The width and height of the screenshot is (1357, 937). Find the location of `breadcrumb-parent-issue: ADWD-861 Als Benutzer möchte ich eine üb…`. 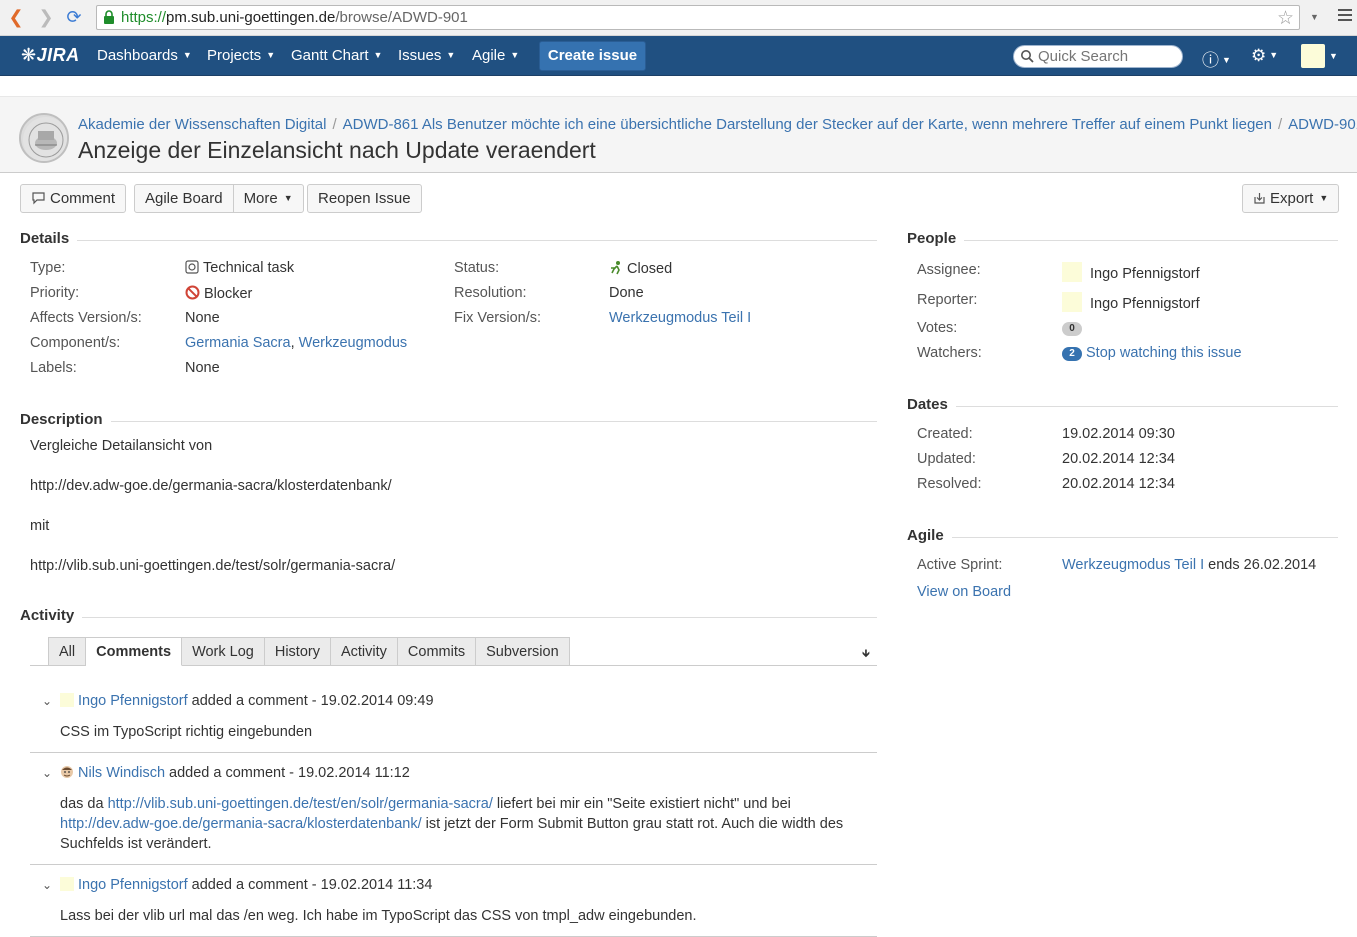

breadcrumb-parent-issue: ADWD-861 Als Benutzer möchte ich eine üb… is located at coordinates (807, 124).